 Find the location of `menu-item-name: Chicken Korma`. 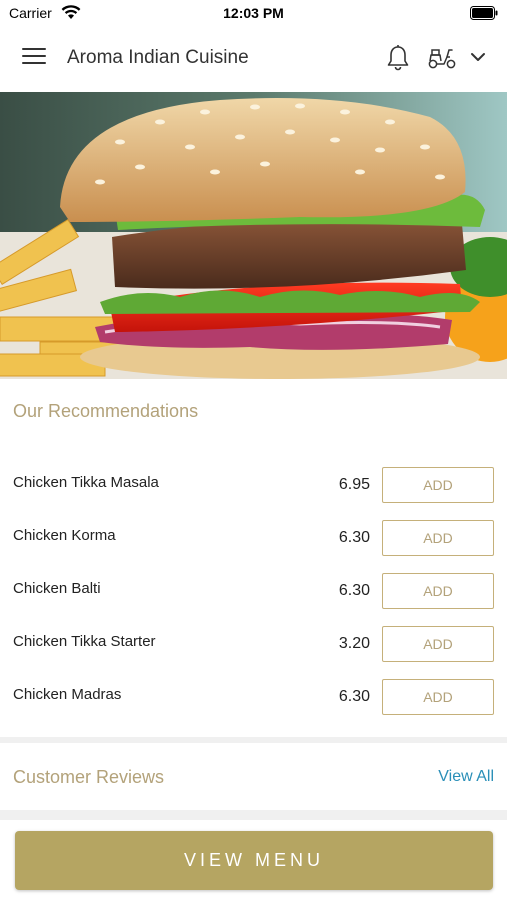

menu-item-name: Chicken Korma is located at coordinates (64, 535).